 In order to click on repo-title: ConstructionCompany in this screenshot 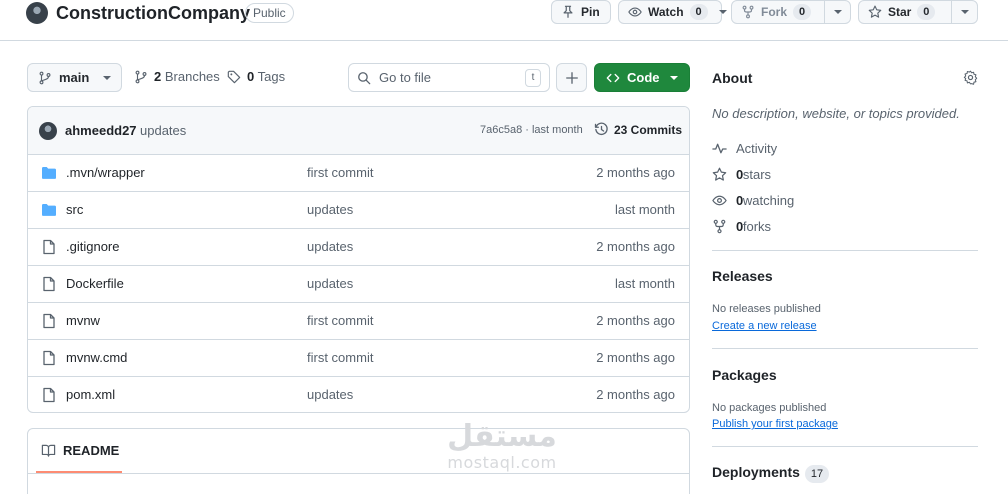, I will do `click(153, 13)`.